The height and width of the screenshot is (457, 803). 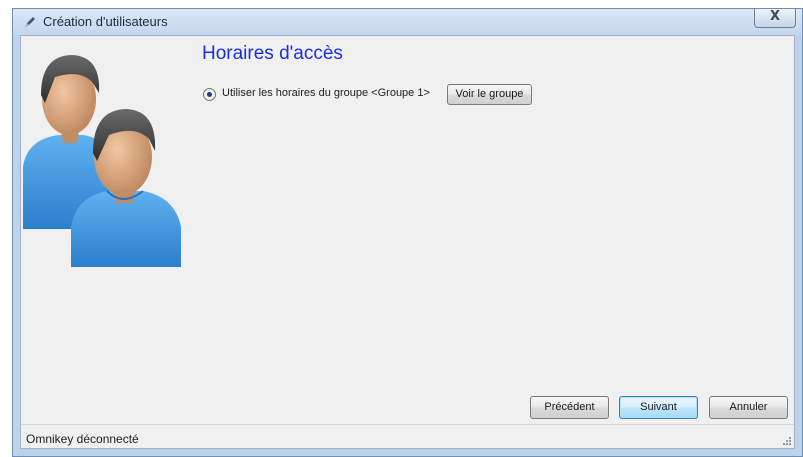 I want to click on page-title: Horaires d'accès, so click(x=272, y=53).